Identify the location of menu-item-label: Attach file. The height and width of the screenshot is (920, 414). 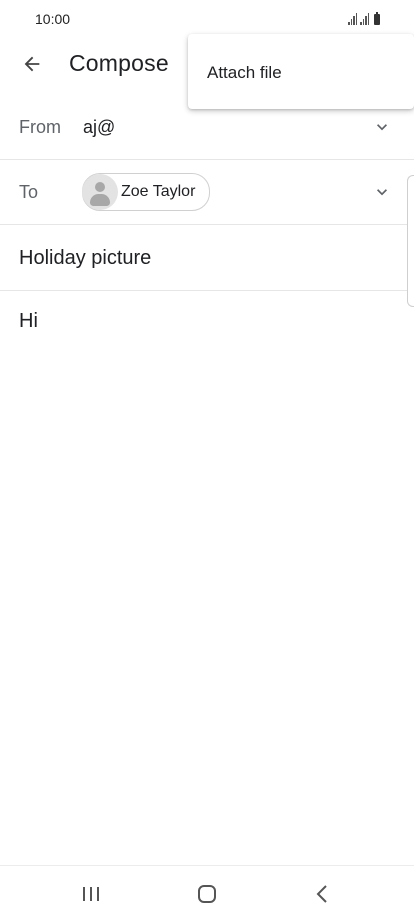
(244, 72).